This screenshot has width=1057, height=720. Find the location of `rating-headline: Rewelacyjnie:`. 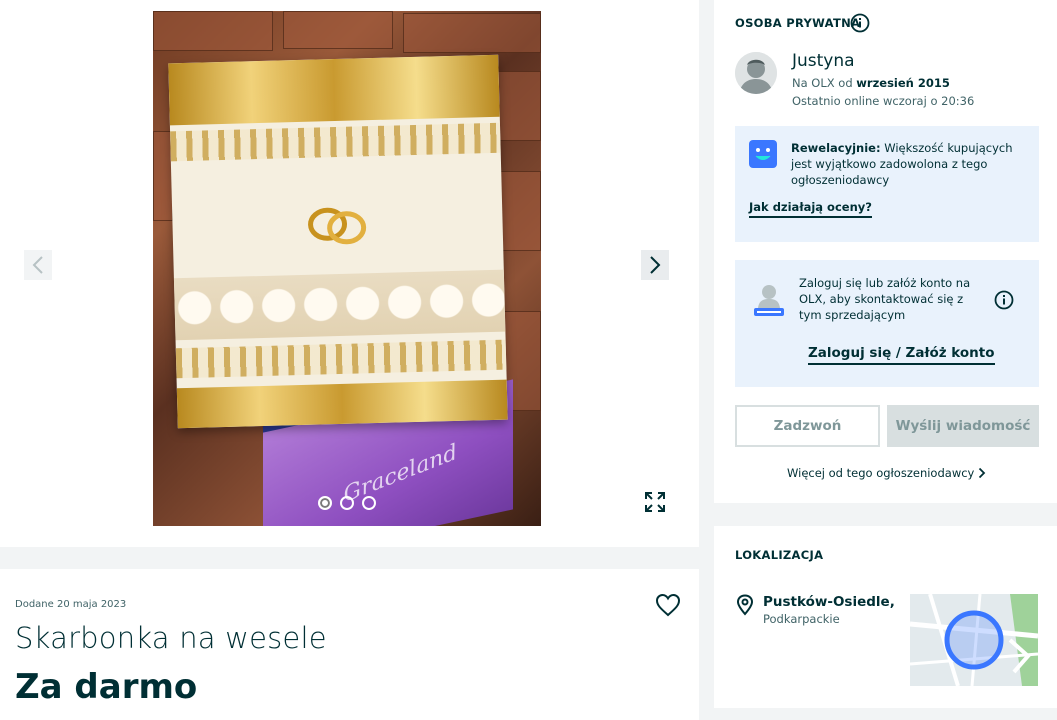

rating-headline: Rewelacyjnie: is located at coordinates (836, 148).